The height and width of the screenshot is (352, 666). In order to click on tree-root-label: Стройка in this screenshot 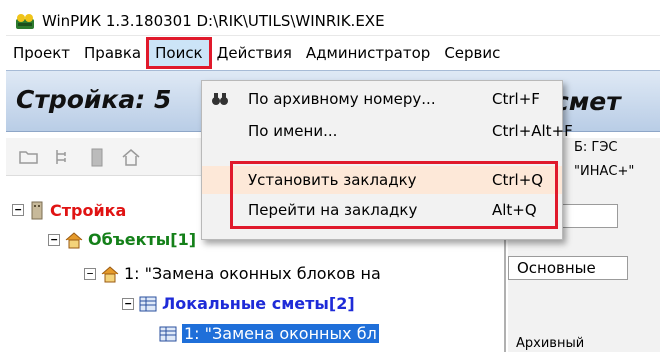, I will do `click(88, 210)`.